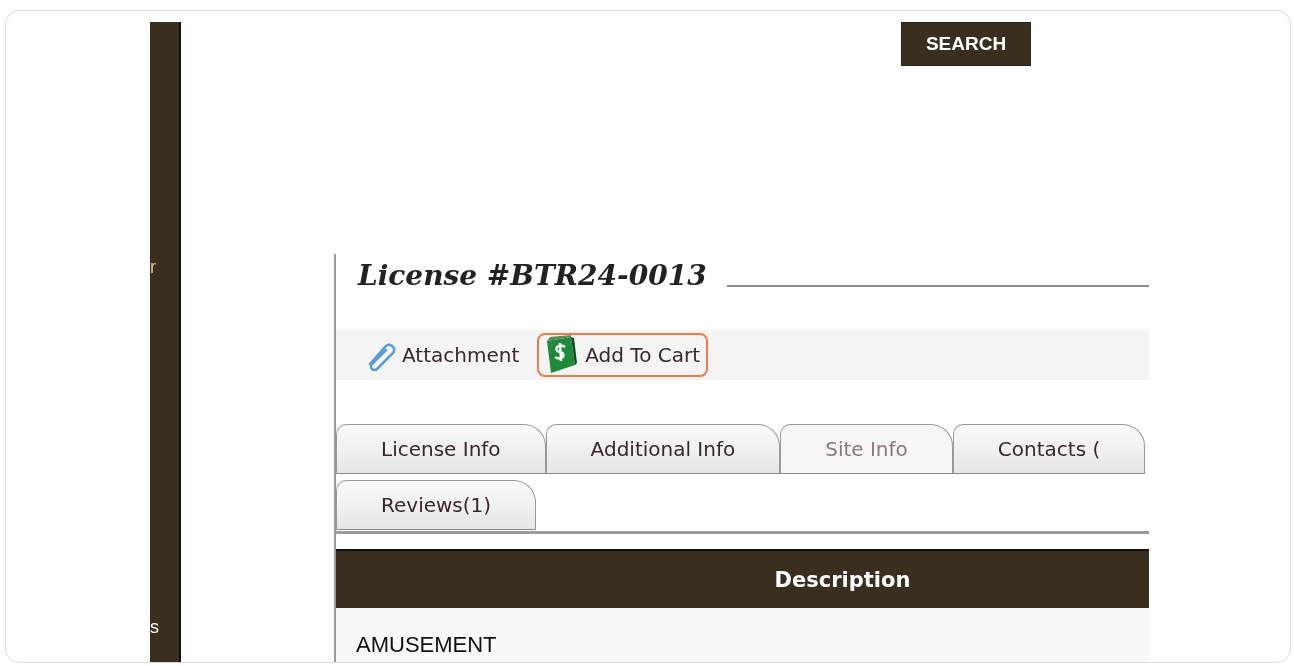  What do you see at coordinates (842, 579) in the screenshot?
I see `column-header: Description` at bounding box center [842, 579].